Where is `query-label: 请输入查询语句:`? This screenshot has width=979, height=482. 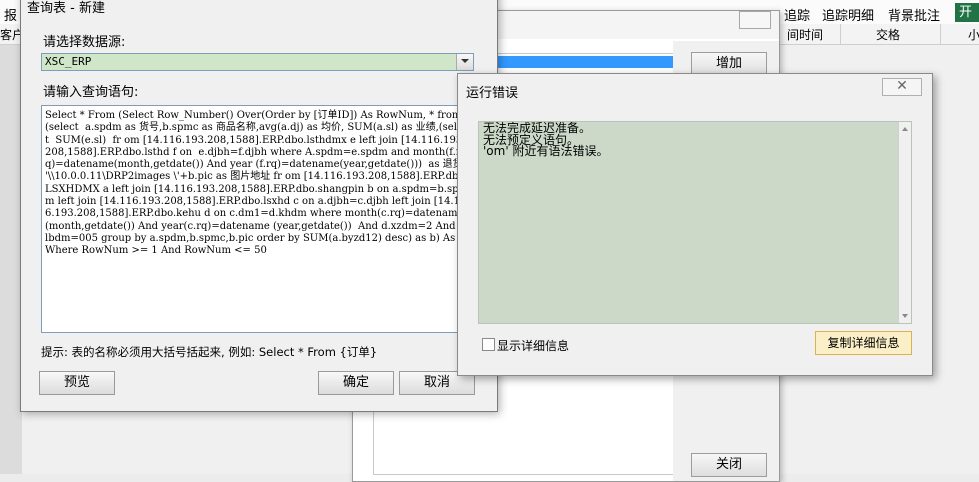
query-label: 请输入查询语句: is located at coordinates (91, 92).